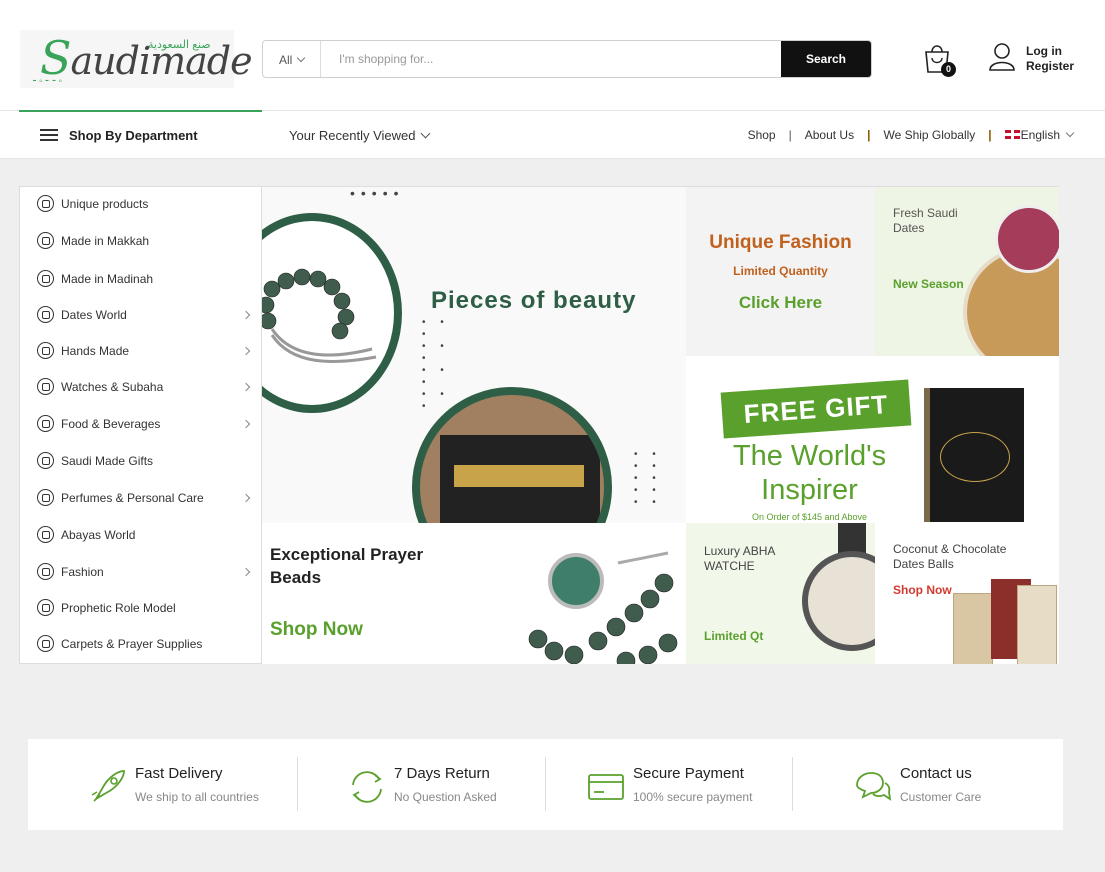  Describe the element at coordinates (829, 135) in the screenshot. I see `nav-link-about-us: About Us` at that location.